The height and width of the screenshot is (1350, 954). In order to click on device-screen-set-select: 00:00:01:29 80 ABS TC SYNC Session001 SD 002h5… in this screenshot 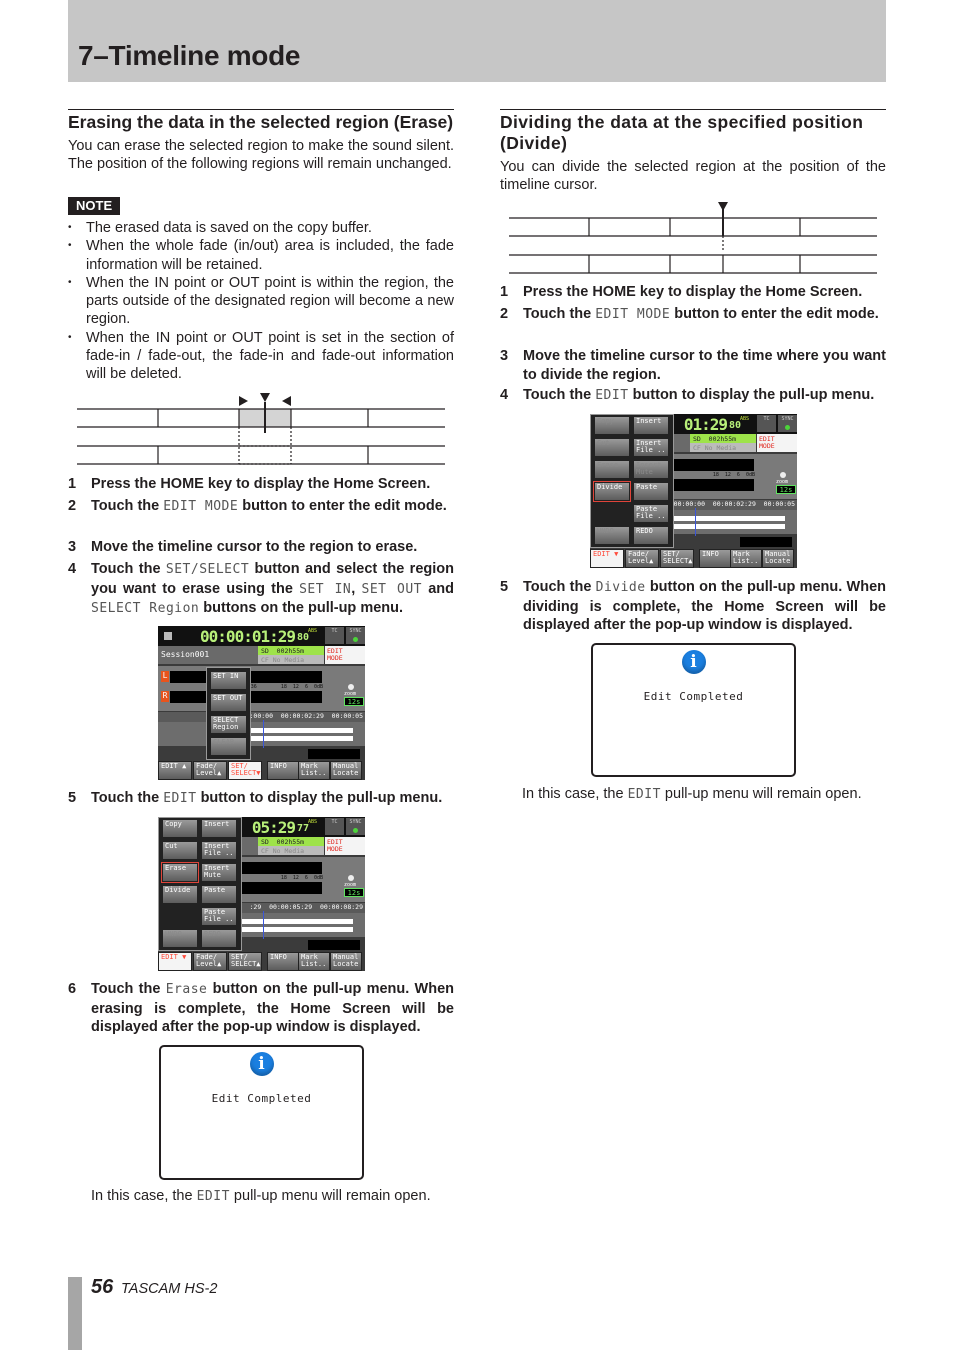, I will do `click(261, 703)`.